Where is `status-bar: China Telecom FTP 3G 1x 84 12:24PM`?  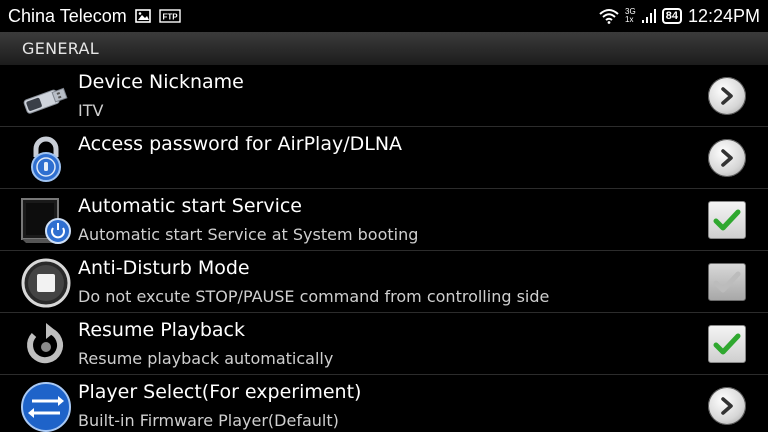 status-bar: China Telecom FTP 3G 1x 84 12:24PM is located at coordinates (384, 16).